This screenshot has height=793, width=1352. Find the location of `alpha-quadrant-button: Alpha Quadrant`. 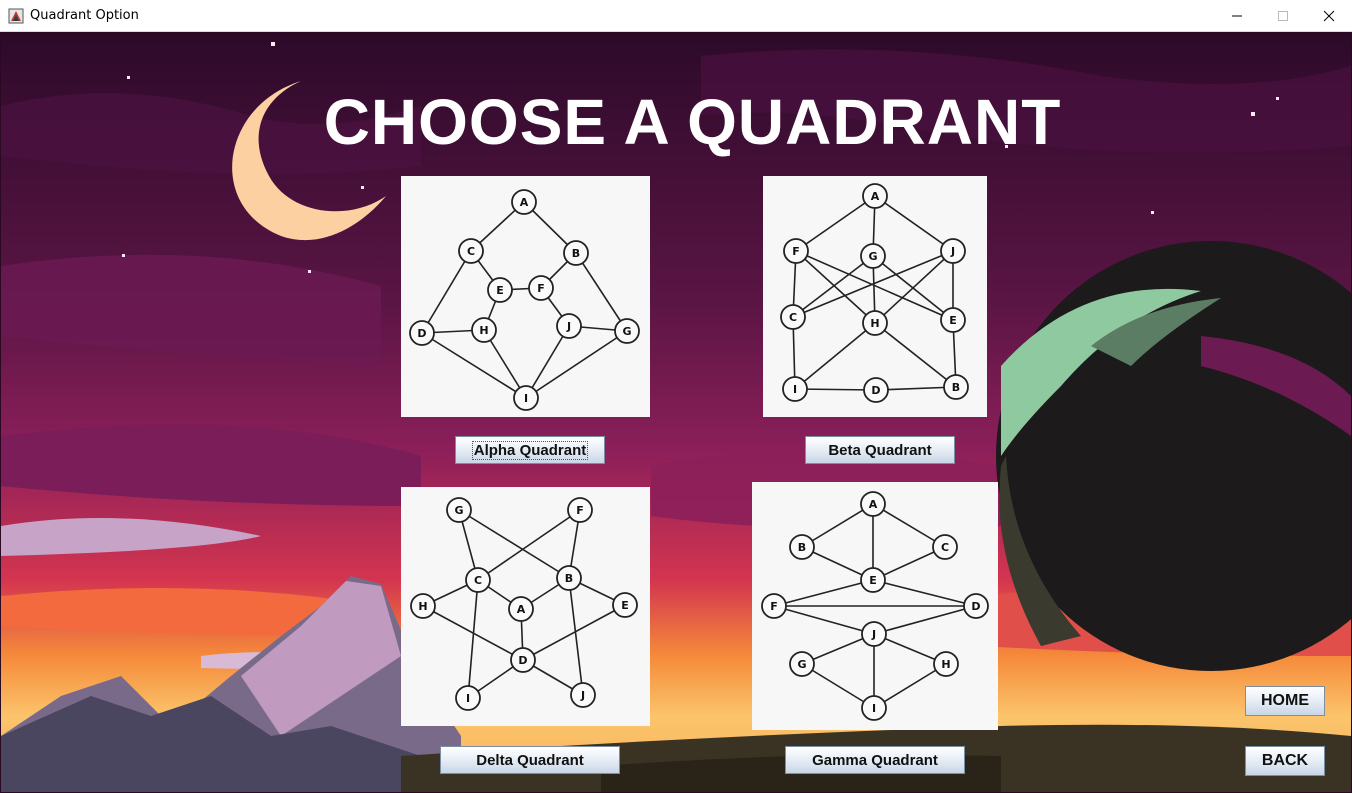

alpha-quadrant-button: Alpha Quadrant is located at coordinates (530, 450).